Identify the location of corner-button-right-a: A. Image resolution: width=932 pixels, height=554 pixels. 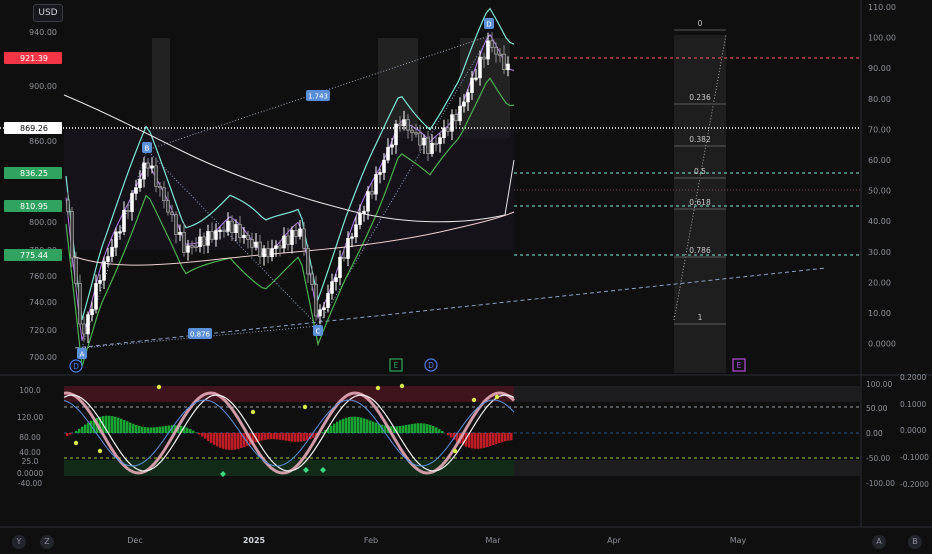
(879, 542).